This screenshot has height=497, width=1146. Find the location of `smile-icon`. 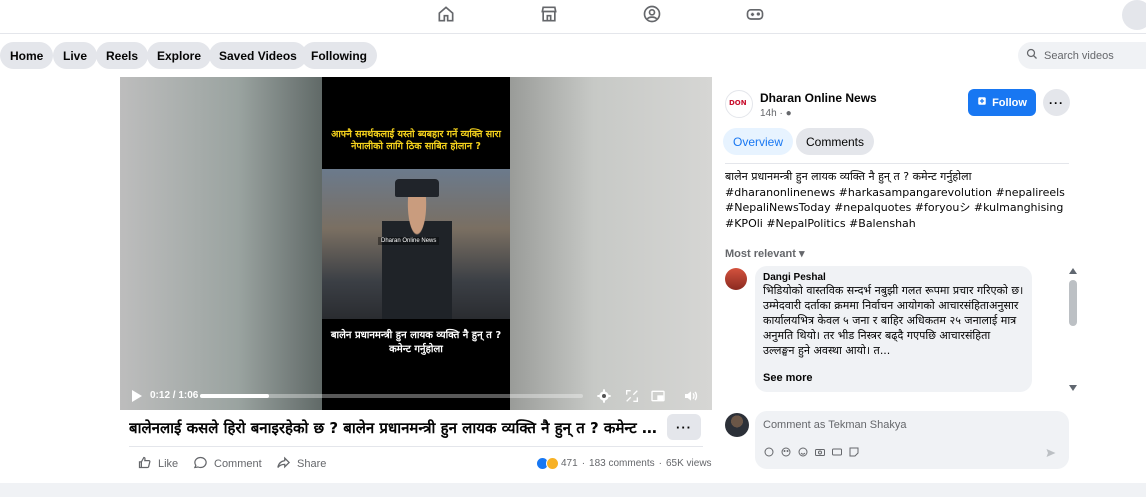

smile-icon is located at coordinates (803, 451).